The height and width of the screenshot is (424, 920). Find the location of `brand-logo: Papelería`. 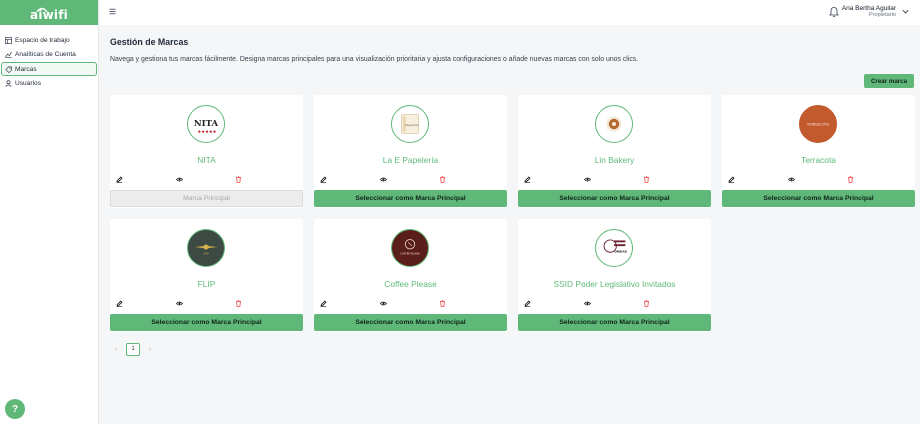

brand-logo: Papelería is located at coordinates (410, 124).